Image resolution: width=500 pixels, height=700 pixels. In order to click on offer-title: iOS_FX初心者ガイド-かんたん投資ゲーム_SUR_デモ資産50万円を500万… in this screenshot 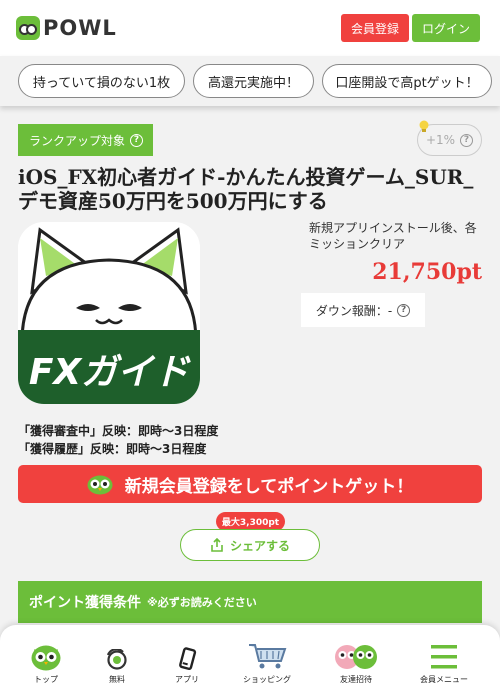, I will do `click(246, 189)`.